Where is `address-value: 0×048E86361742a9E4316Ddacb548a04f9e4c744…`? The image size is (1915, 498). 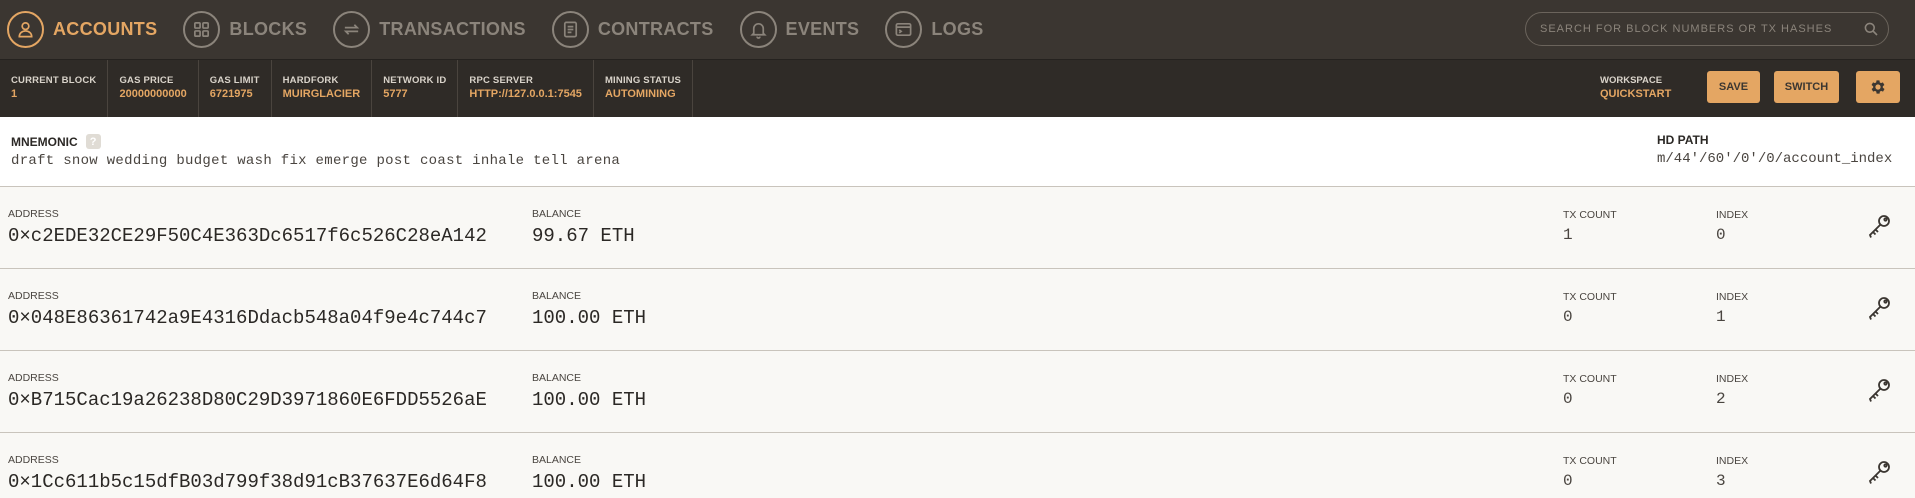 address-value: 0×048E86361742a9E4316Ddacb548a04f9e4c744… is located at coordinates (247, 318).